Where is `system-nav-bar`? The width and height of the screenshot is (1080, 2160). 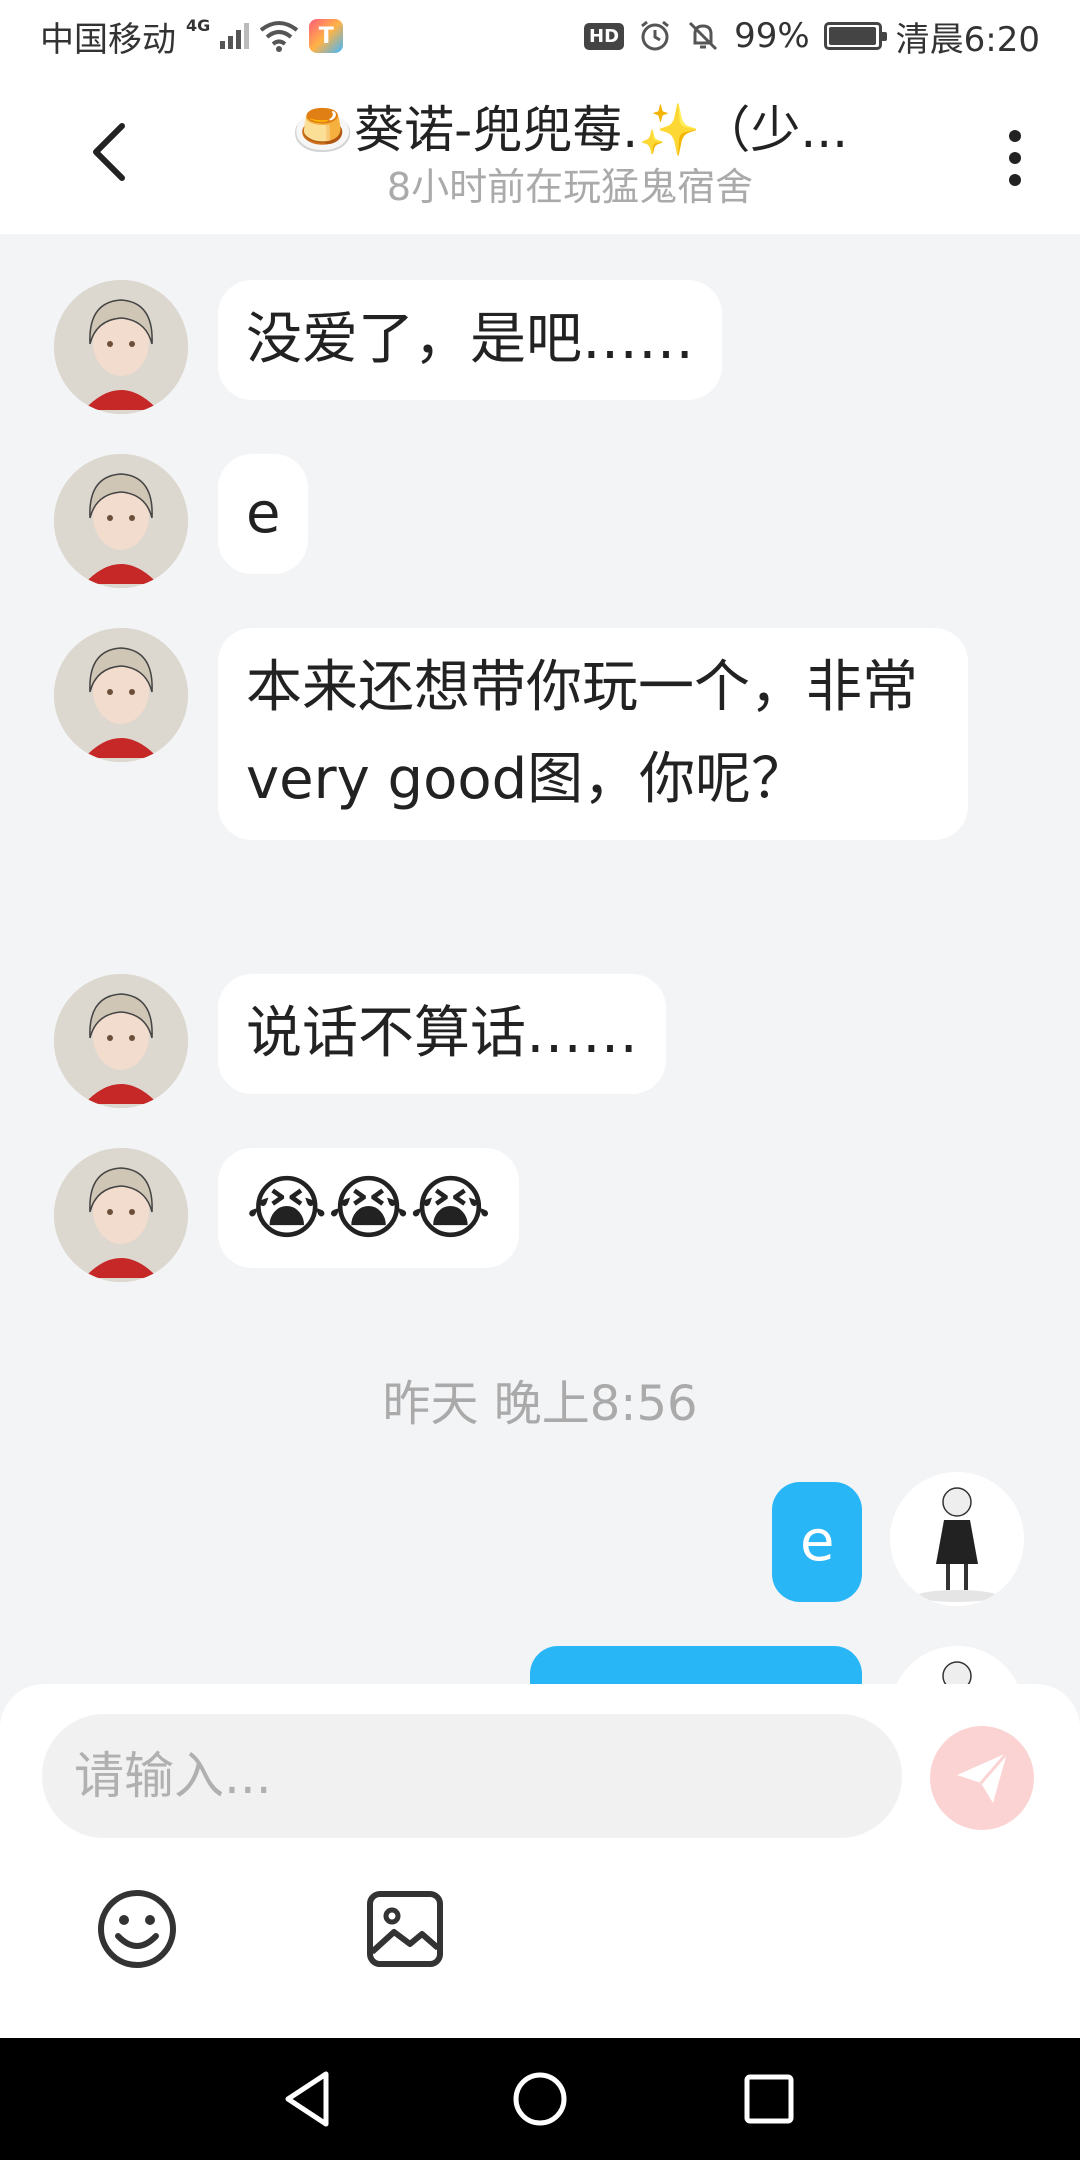
system-nav-bar is located at coordinates (540, 2099).